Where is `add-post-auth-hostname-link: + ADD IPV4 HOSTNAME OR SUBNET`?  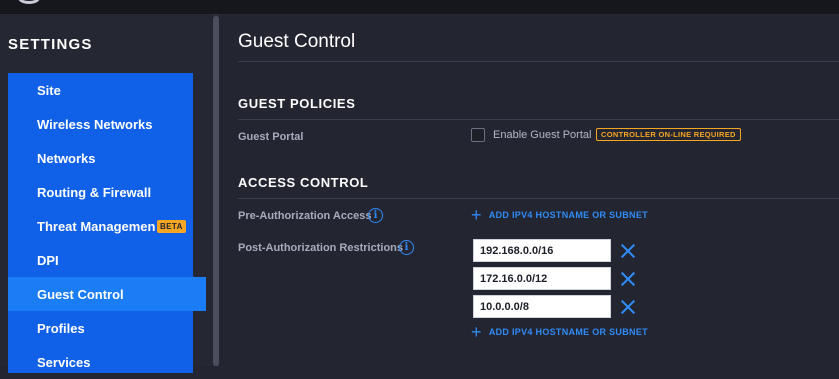 add-post-auth-hostname-link: + ADD IPV4 HOSTNAME OR SUBNET is located at coordinates (559, 332).